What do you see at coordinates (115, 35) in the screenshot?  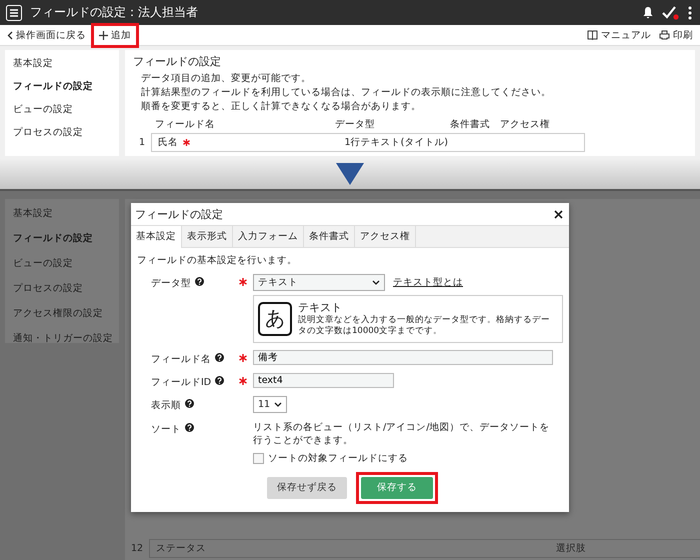 I see `add-button: 追加` at bounding box center [115, 35].